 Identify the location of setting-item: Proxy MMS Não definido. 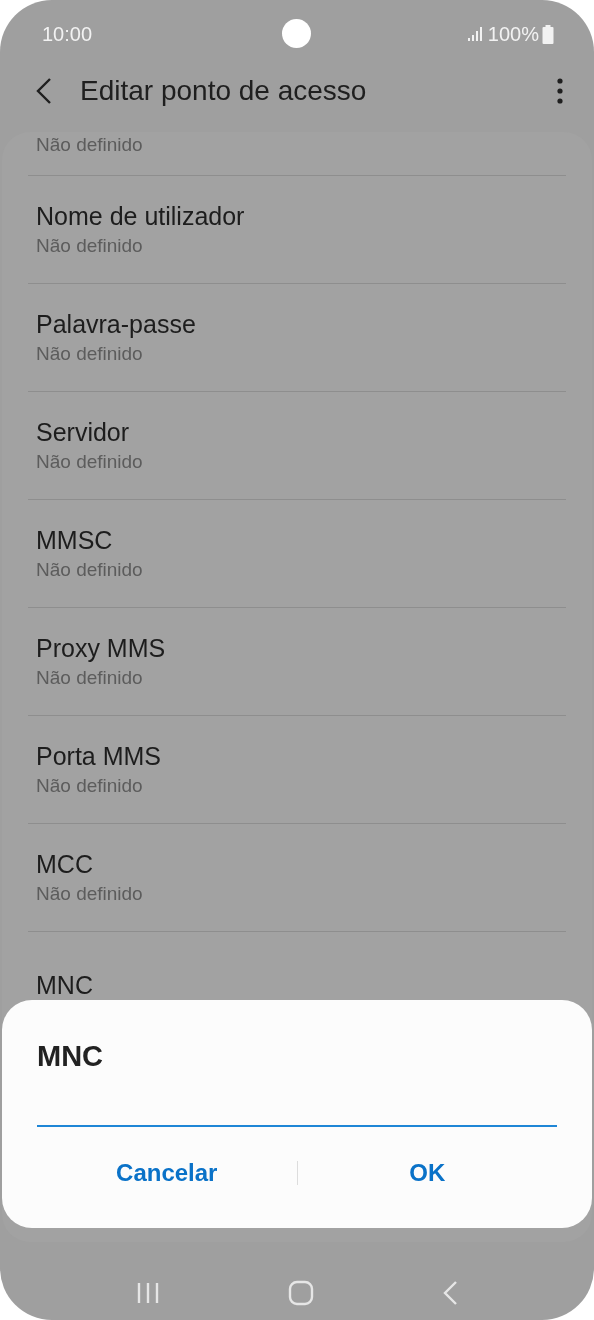
(297, 662).